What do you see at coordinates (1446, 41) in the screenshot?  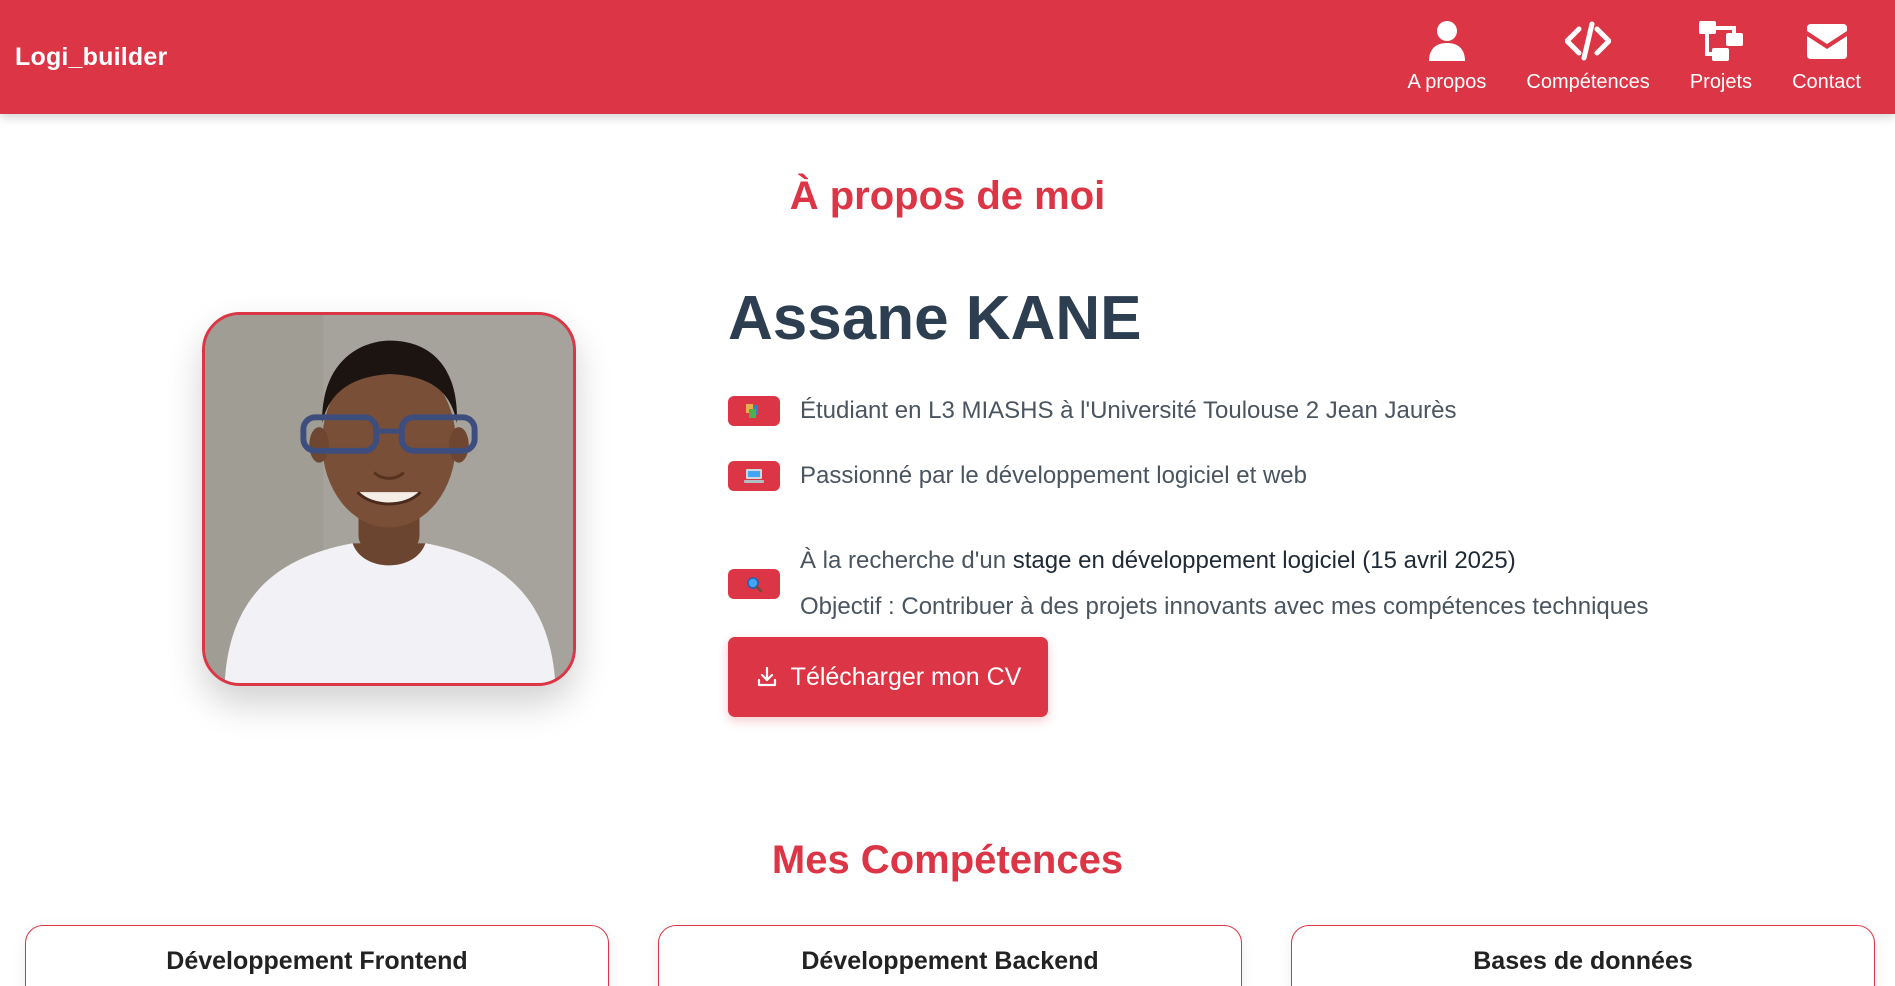 I see `user-icon` at bounding box center [1446, 41].